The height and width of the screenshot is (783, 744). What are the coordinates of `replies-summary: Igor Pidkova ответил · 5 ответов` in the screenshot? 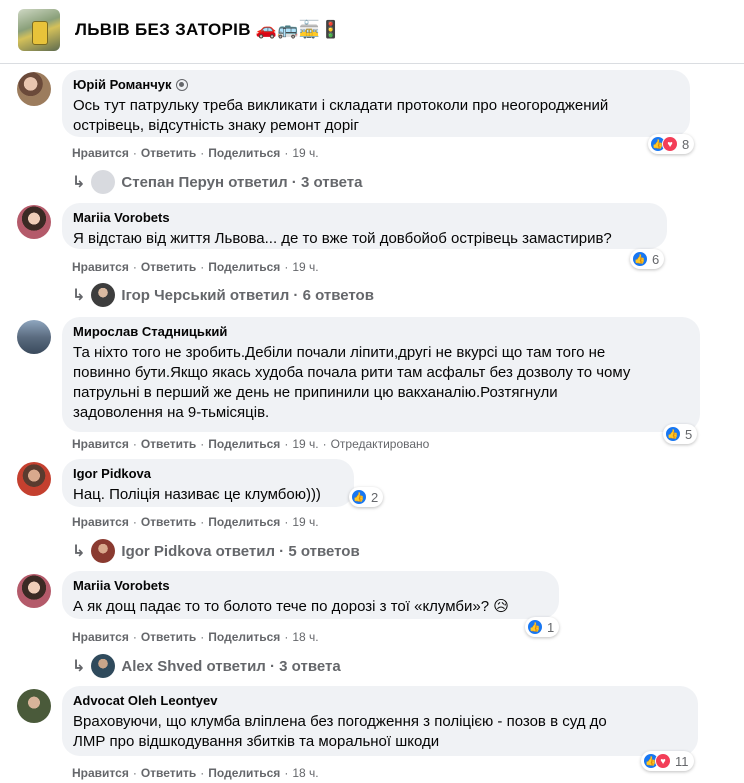 It's located at (240, 551).